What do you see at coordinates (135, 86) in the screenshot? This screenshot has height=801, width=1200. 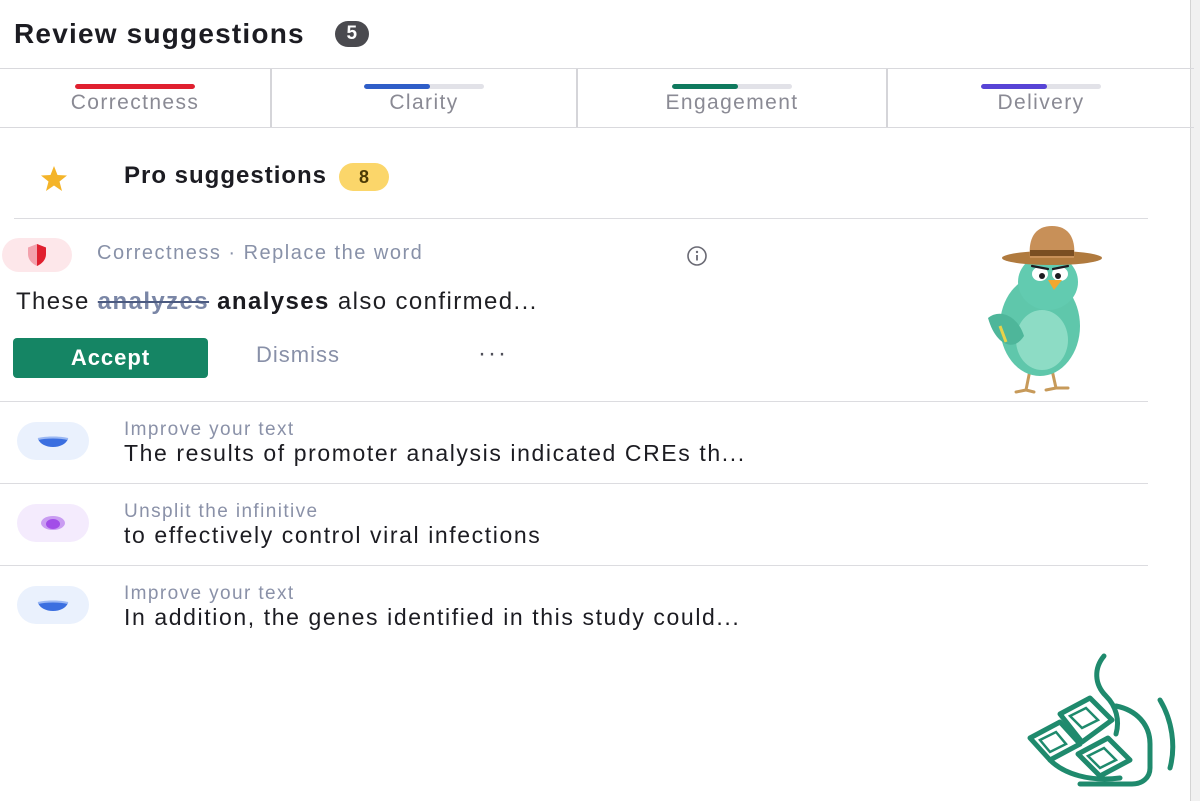 I see `correctness-score-bar` at bounding box center [135, 86].